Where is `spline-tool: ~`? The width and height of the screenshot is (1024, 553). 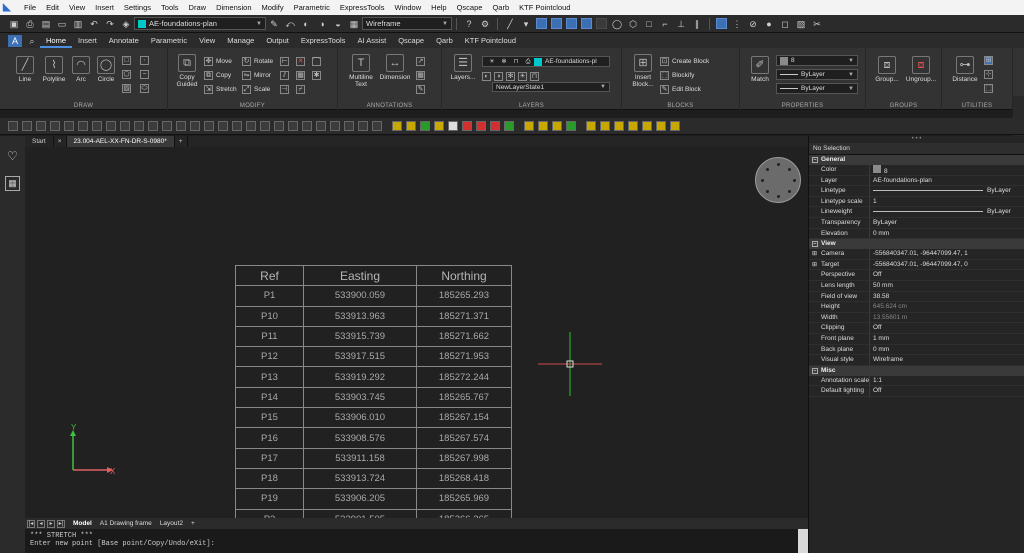
spline-tool: ~ is located at coordinates (146, 74).